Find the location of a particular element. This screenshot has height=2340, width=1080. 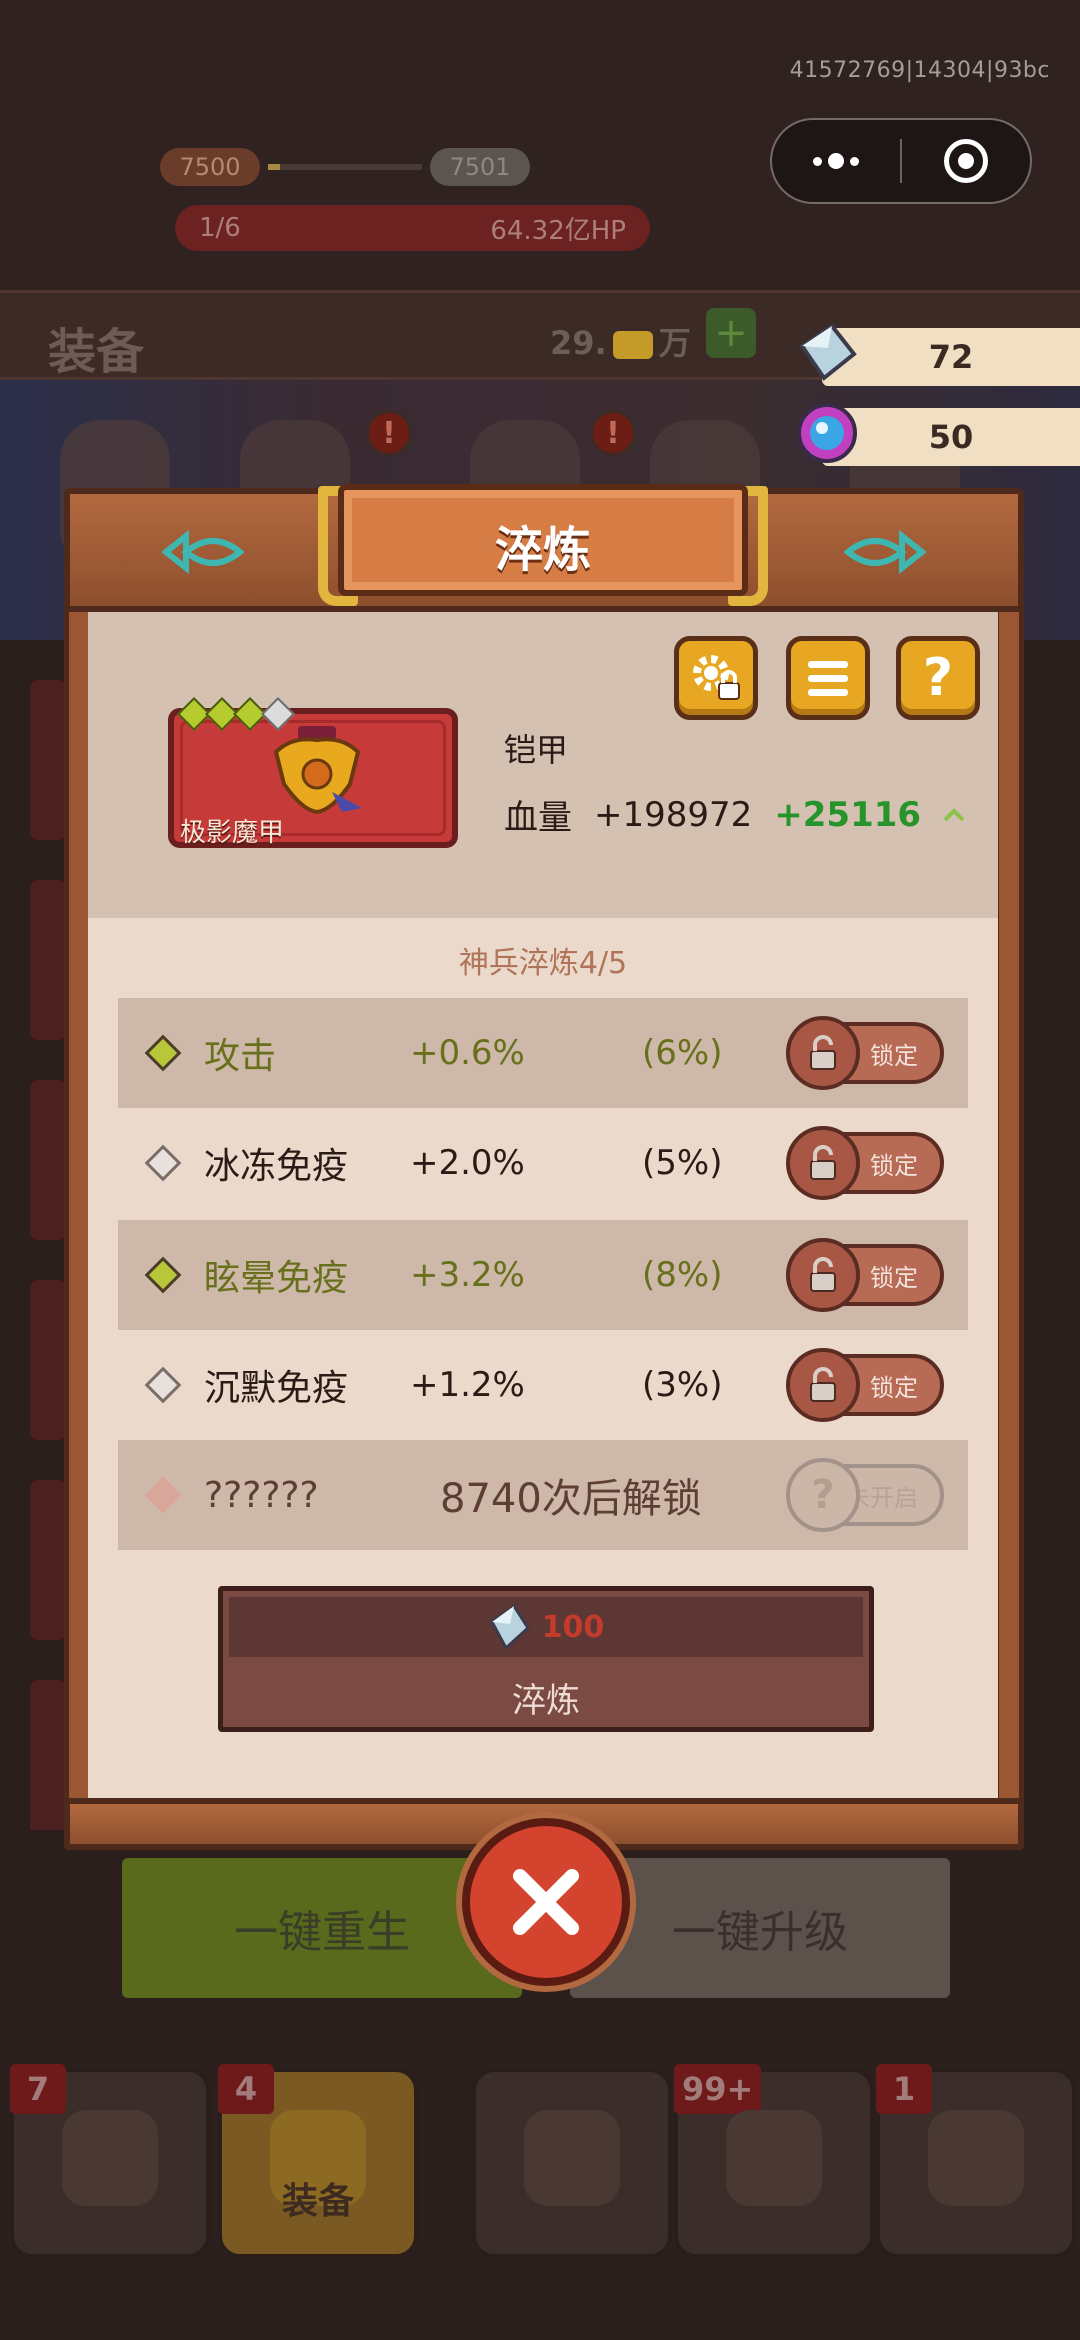

tab-badge: 7 is located at coordinates (38, 2089).